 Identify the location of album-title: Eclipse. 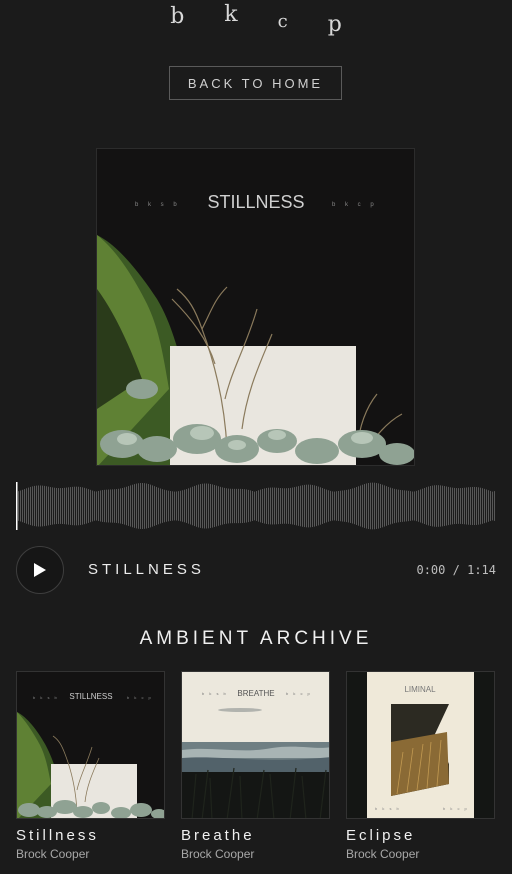
(420, 835).